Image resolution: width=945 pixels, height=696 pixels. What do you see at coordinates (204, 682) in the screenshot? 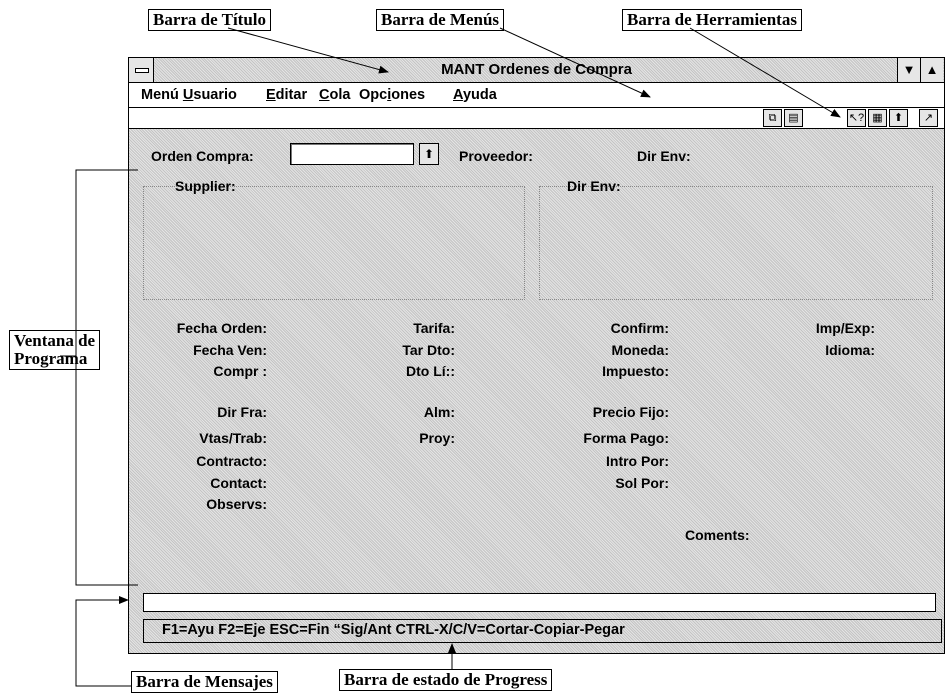
I see `callout-message-bar: Barra de Mensajes` at bounding box center [204, 682].